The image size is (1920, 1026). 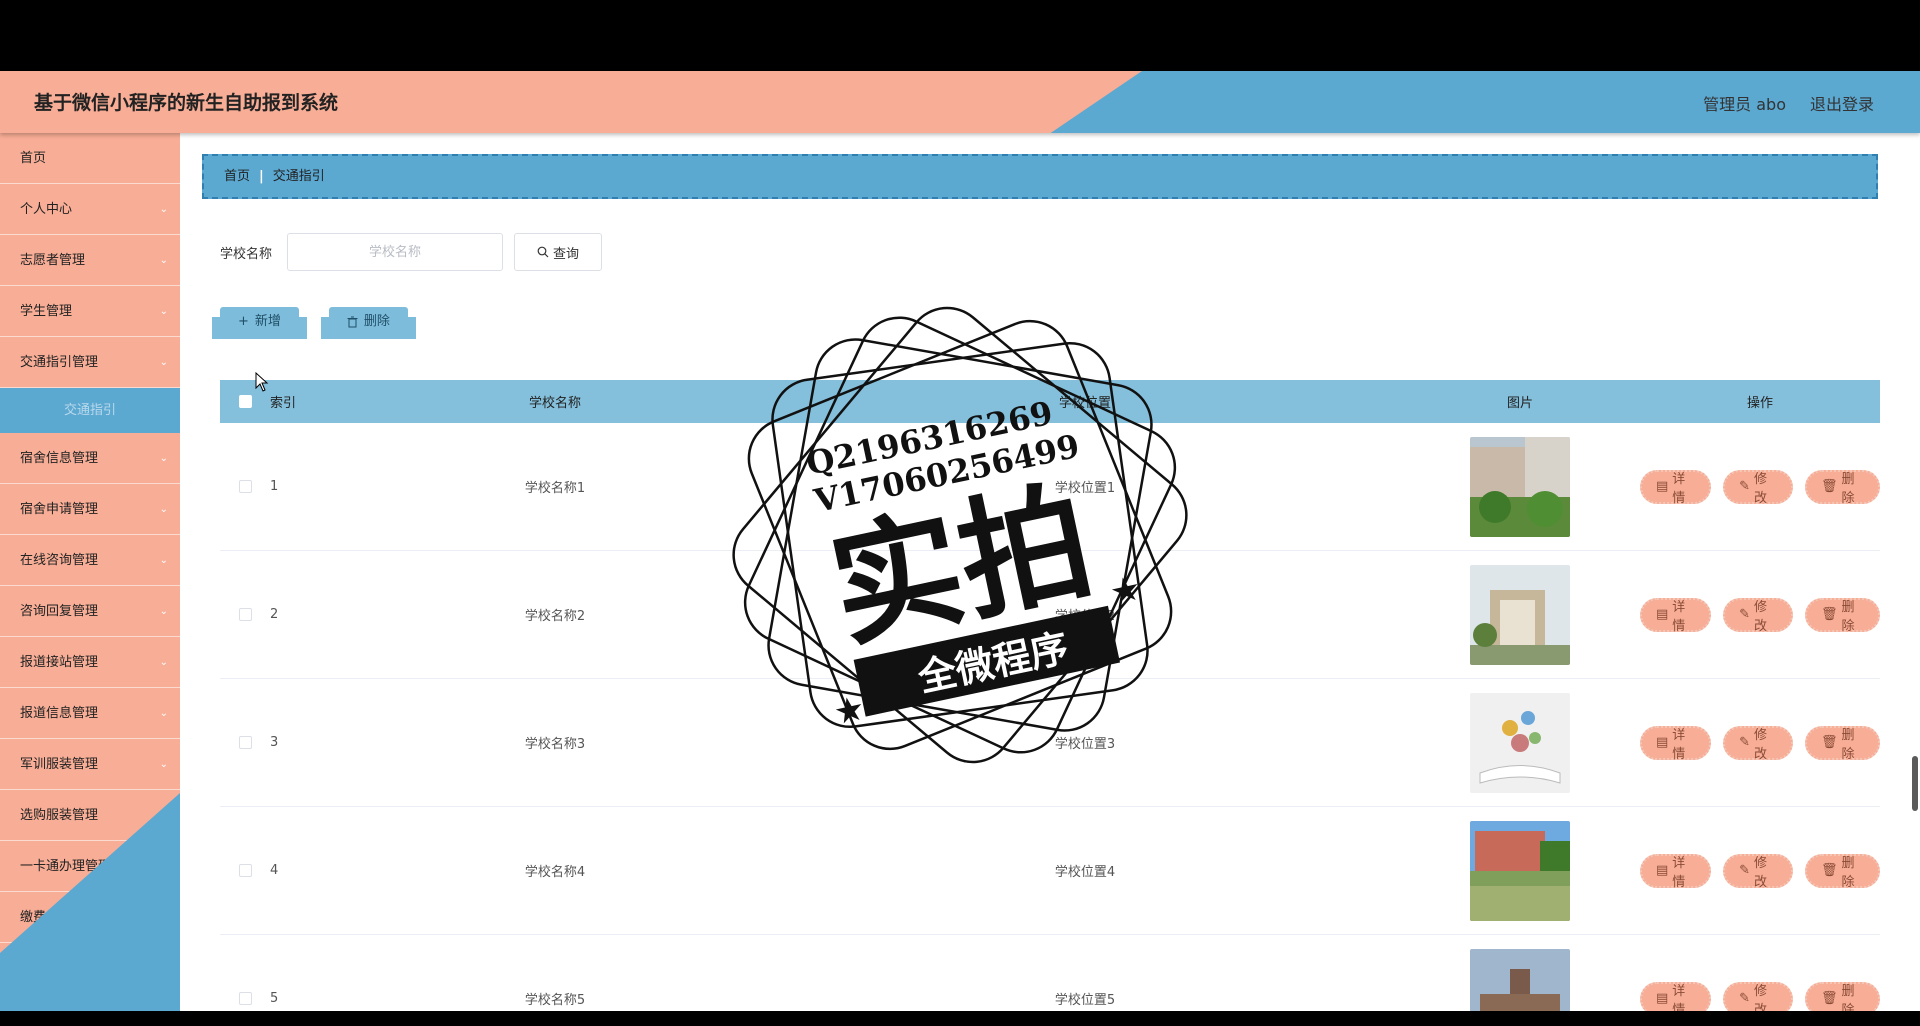 What do you see at coordinates (59, 362) in the screenshot?
I see `sidebar-item-label: 交通指引管理` at bounding box center [59, 362].